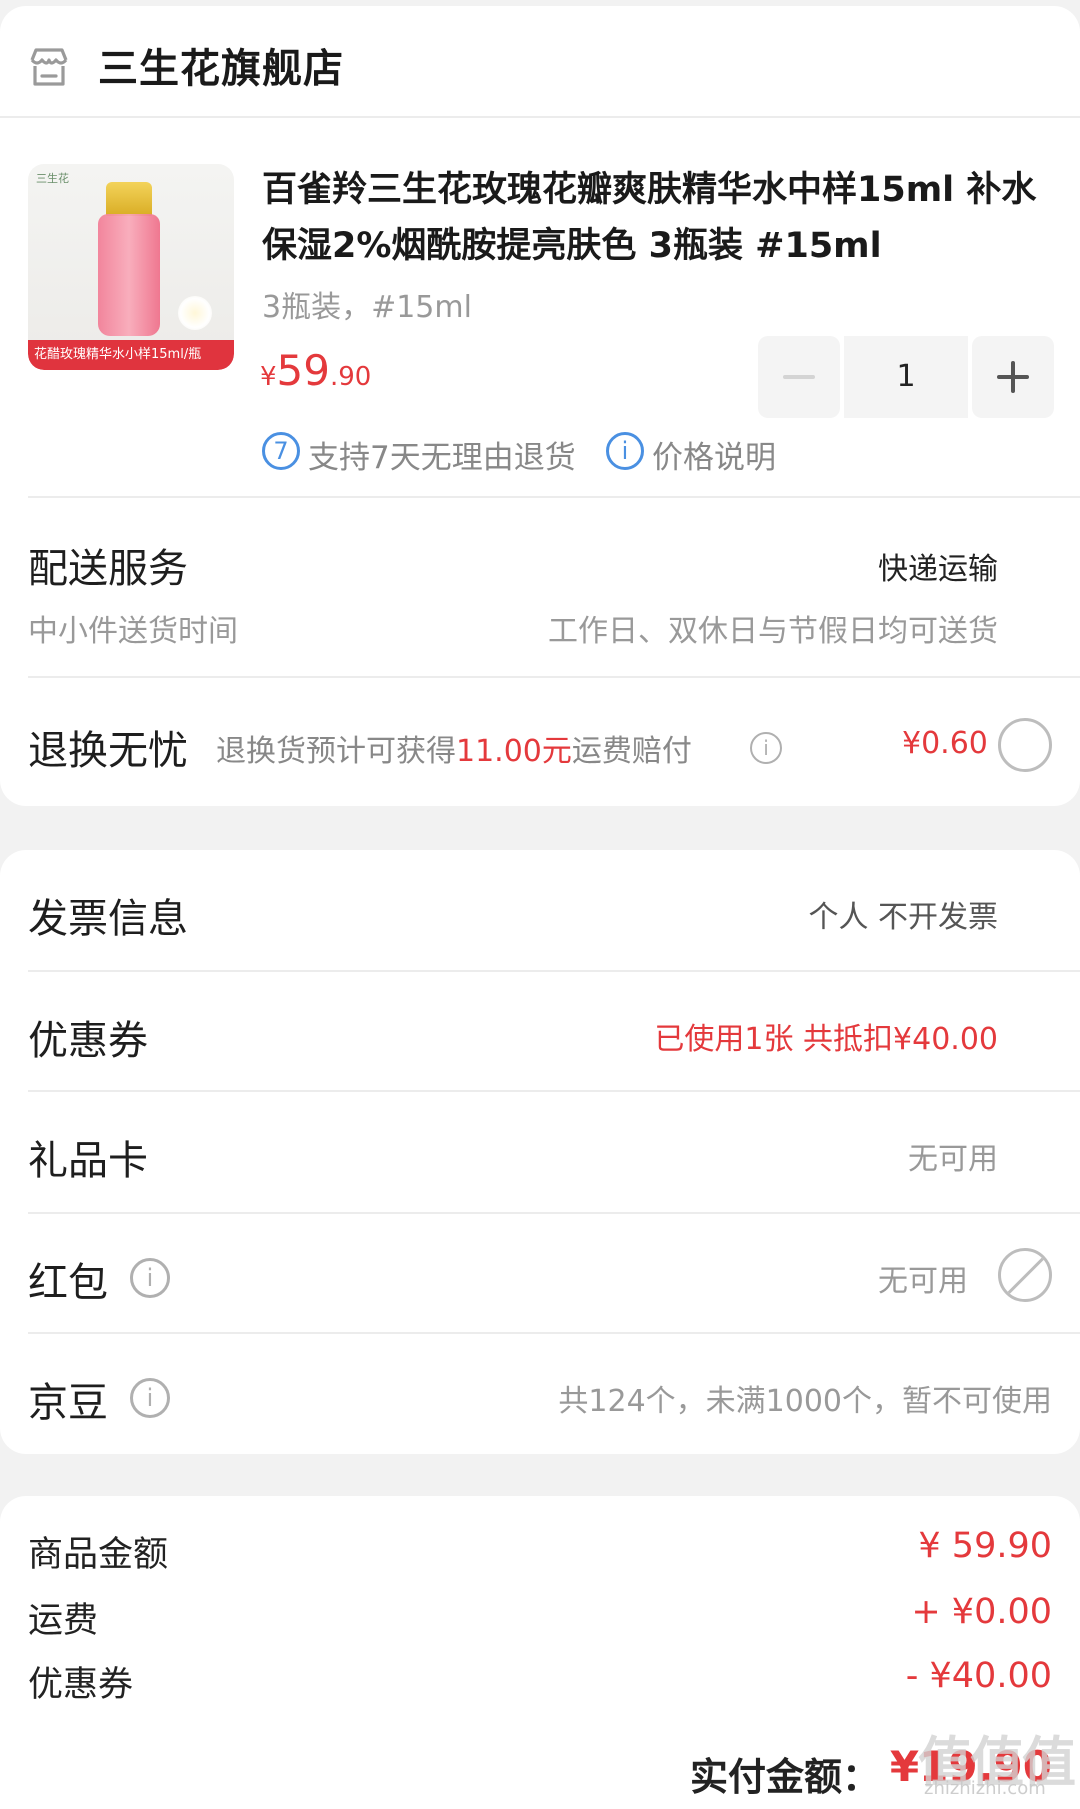 Image resolution: width=1080 pixels, height=1809 pixels. I want to click on desc-amount: 11.00元, so click(514, 751).